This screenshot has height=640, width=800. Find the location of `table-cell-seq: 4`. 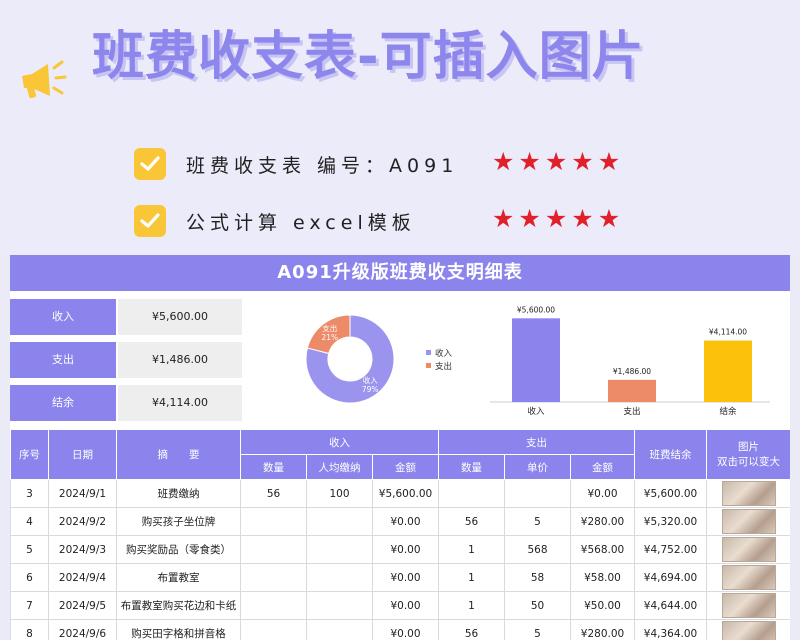

table-cell-seq: 4 is located at coordinates (29, 521).